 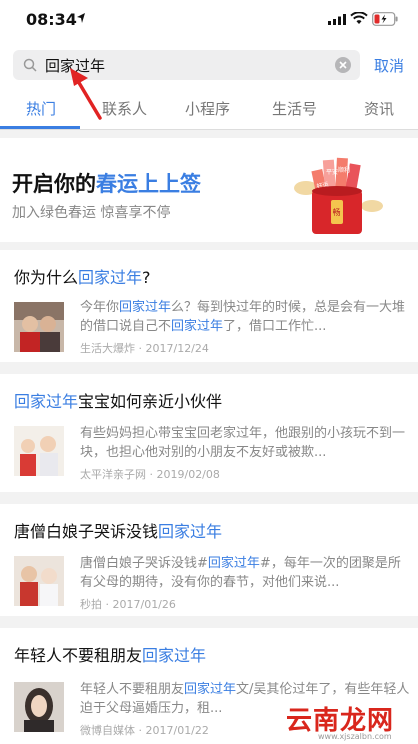 I want to click on result-source: 秒拍 · 2017/01/26, so click(x=128, y=604).